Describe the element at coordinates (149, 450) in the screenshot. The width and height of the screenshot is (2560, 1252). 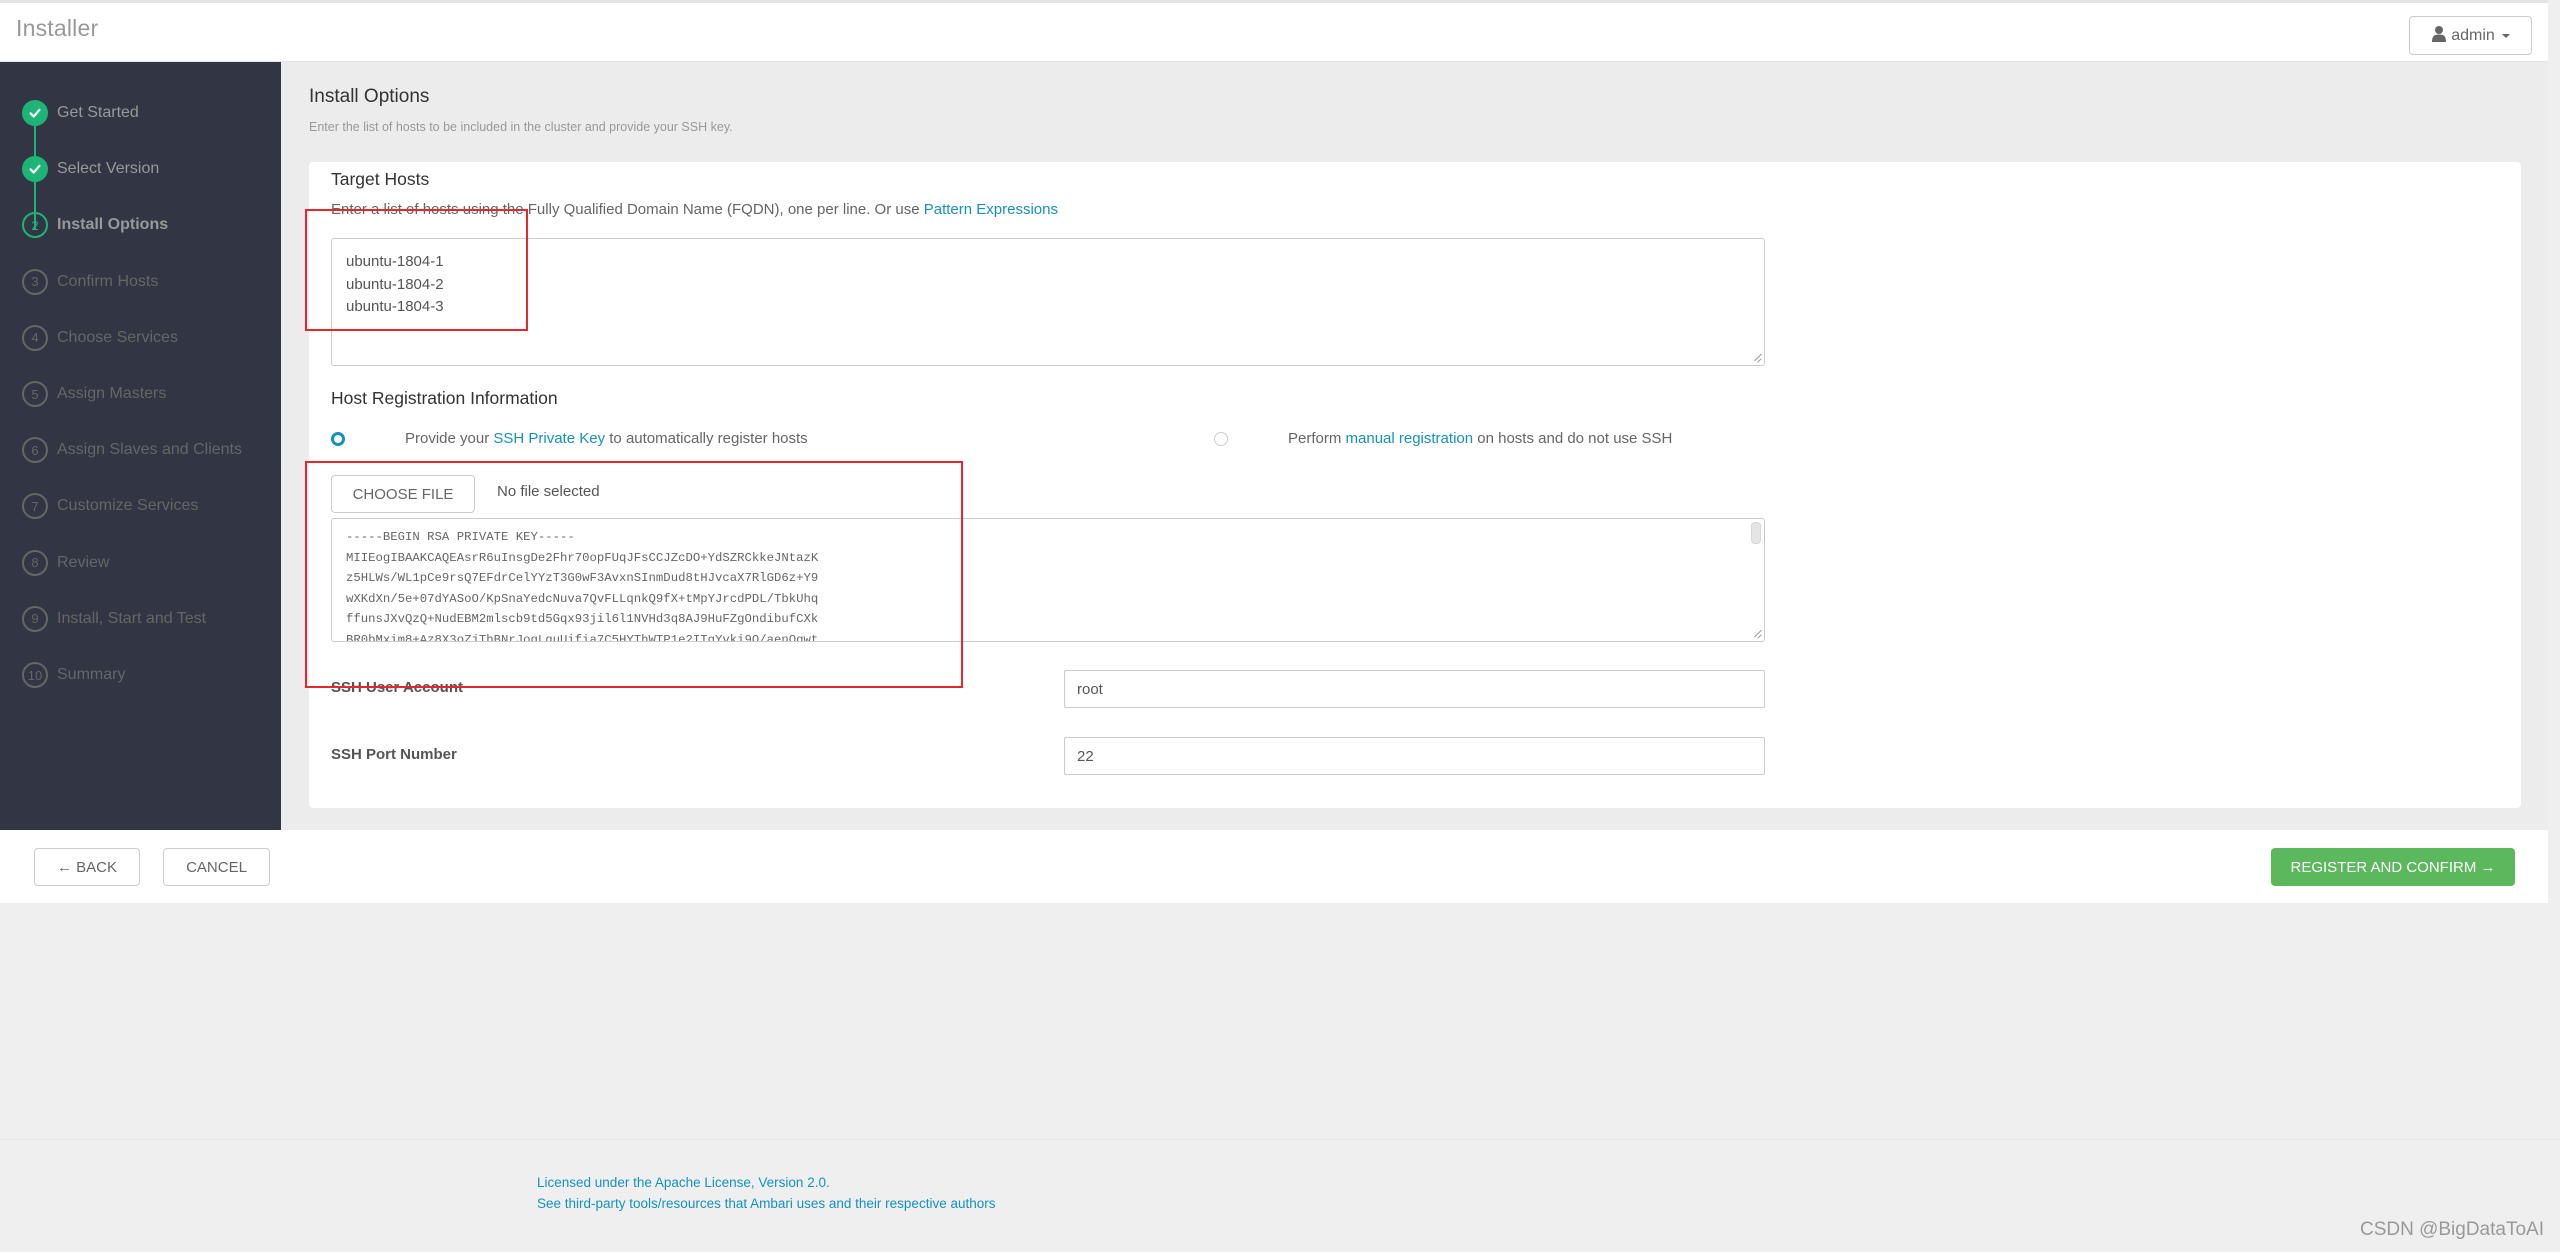
I see `wizard-step-label: Assign Slaves and Clients` at that location.